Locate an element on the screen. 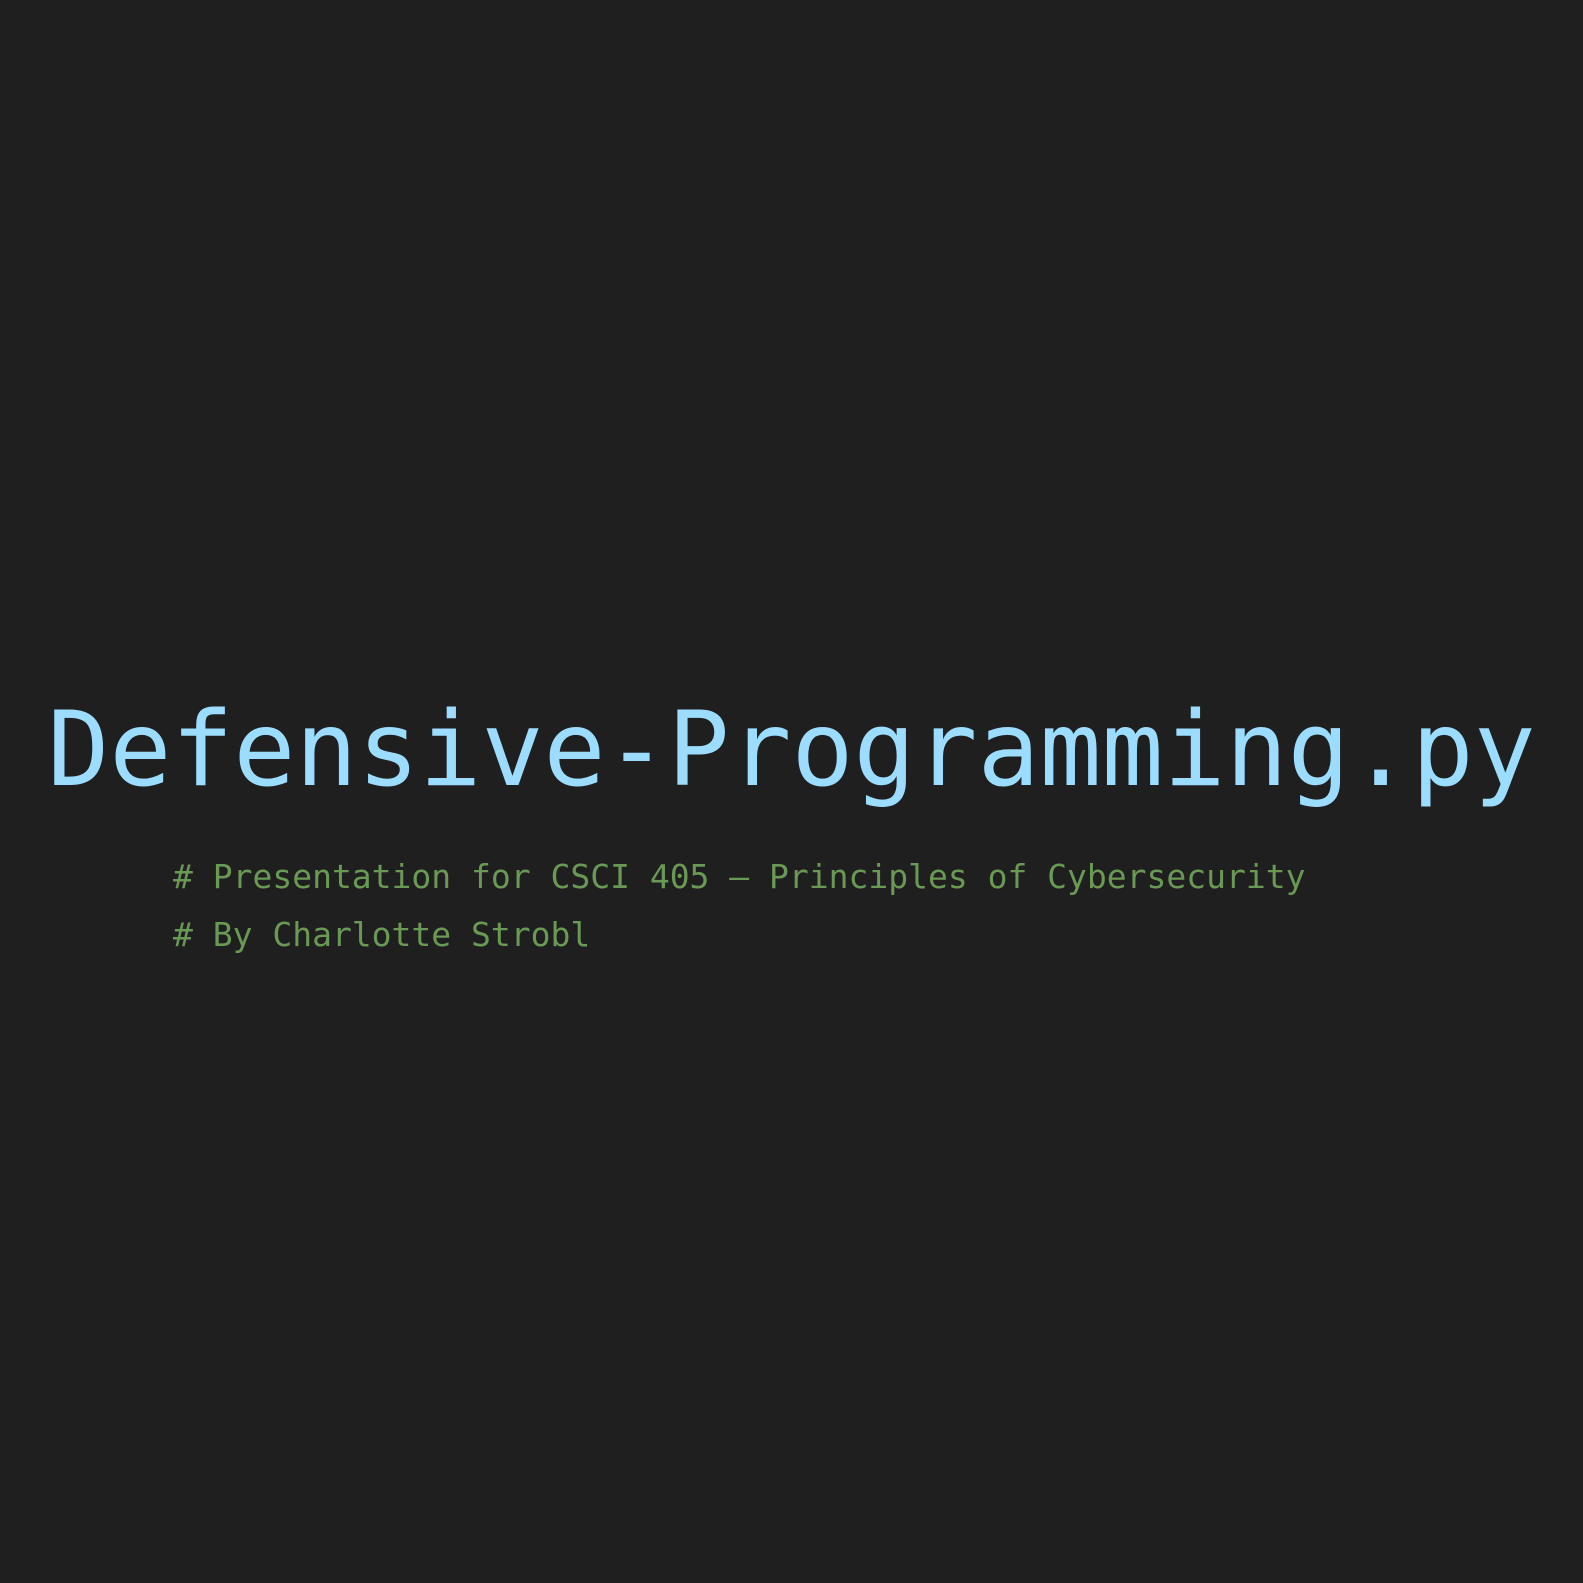  slide-title: Defensive-Programming.py is located at coordinates (791, 750).